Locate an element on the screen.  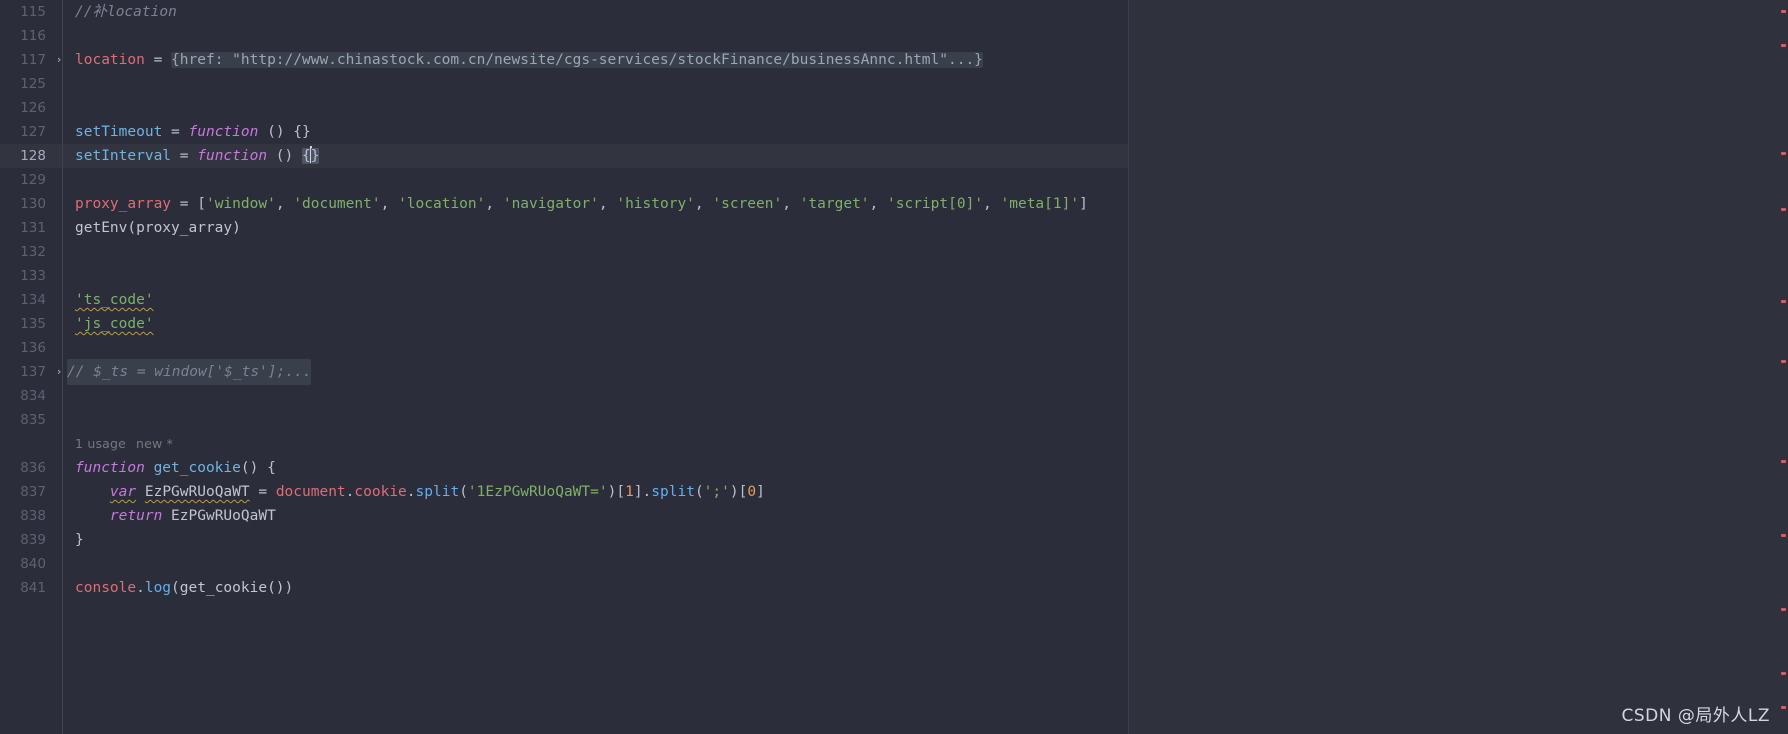
array-item: 'screen' is located at coordinates (747, 204).